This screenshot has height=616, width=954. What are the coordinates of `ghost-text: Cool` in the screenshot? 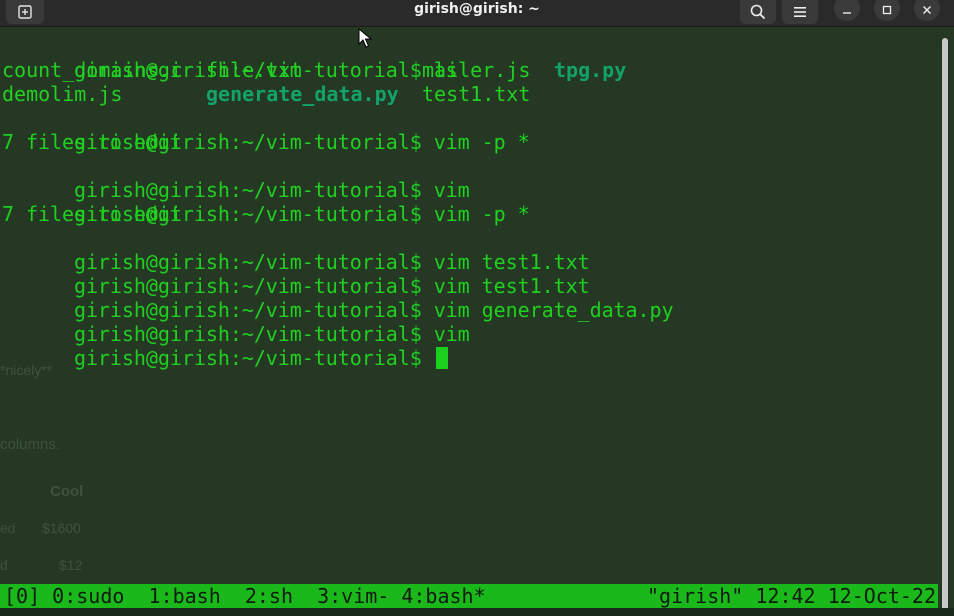 It's located at (67, 491).